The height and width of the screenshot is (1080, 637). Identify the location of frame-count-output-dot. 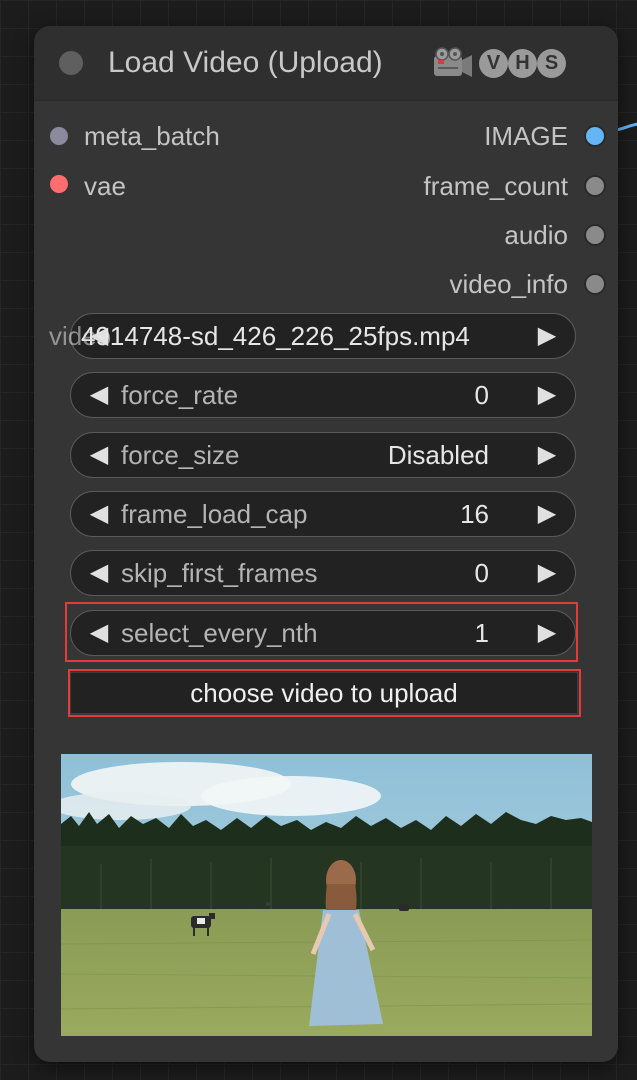
(595, 186).